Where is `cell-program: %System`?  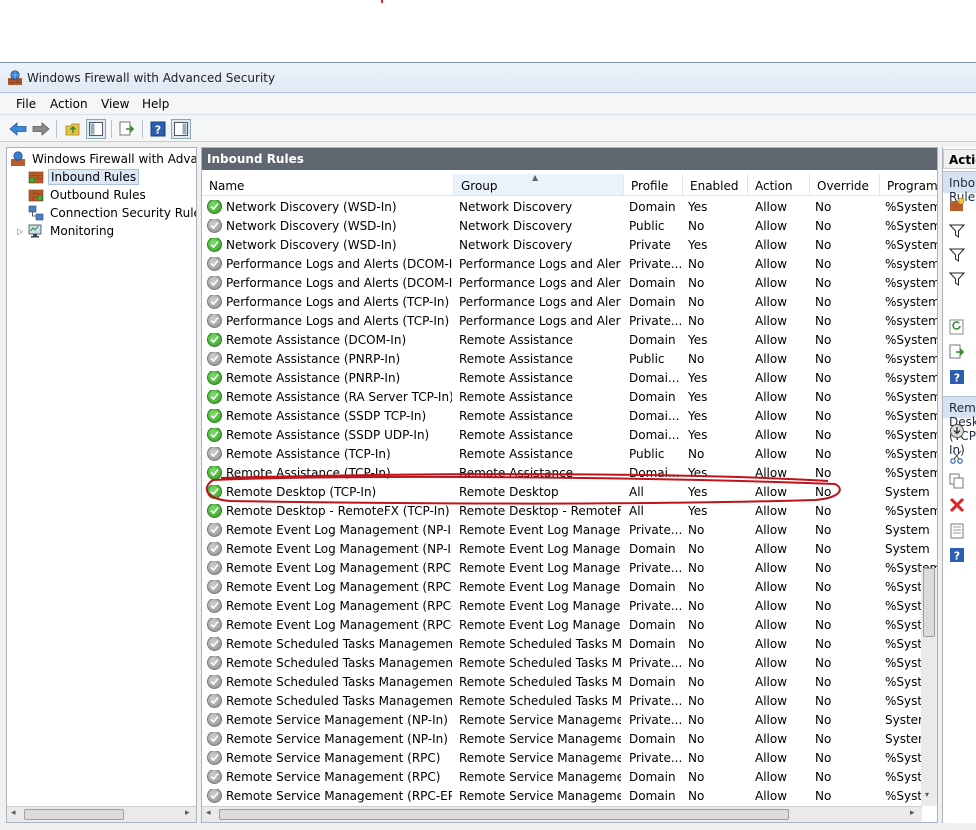
cell-program: %System is located at coordinates (911, 511).